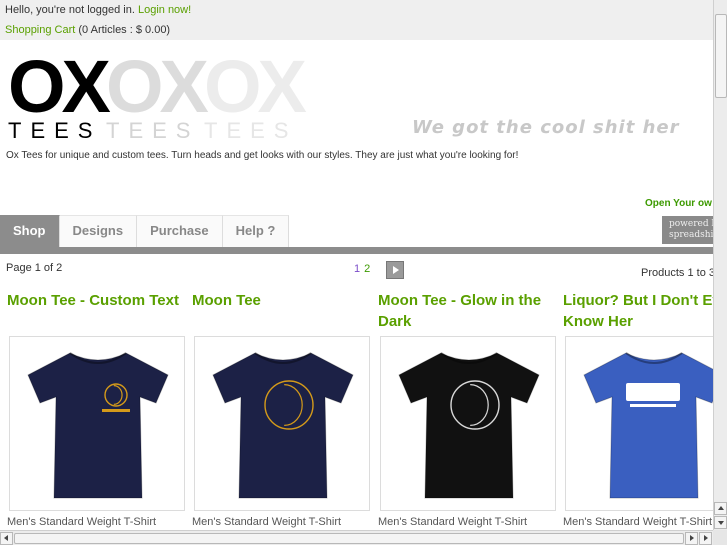 Image resolution: width=727 pixels, height=545 pixels. What do you see at coordinates (6, 538) in the screenshot?
I see `scroll-left-arrow-icon` at bounding box center [6, 538].